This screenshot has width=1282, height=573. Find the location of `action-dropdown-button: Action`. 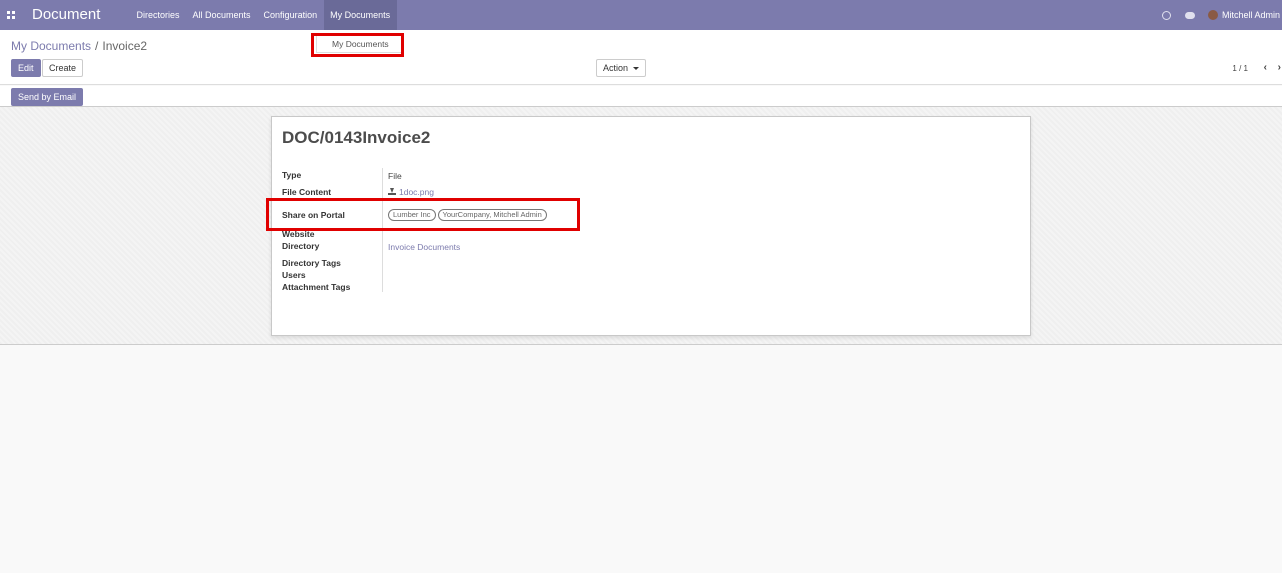

action-dropdown-button: Action is located at coordinates (621, 68).